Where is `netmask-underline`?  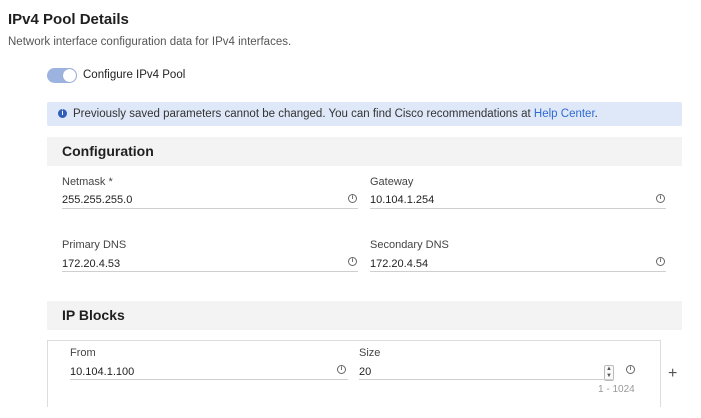 netmask-underline is located at coordinates (210, 208).